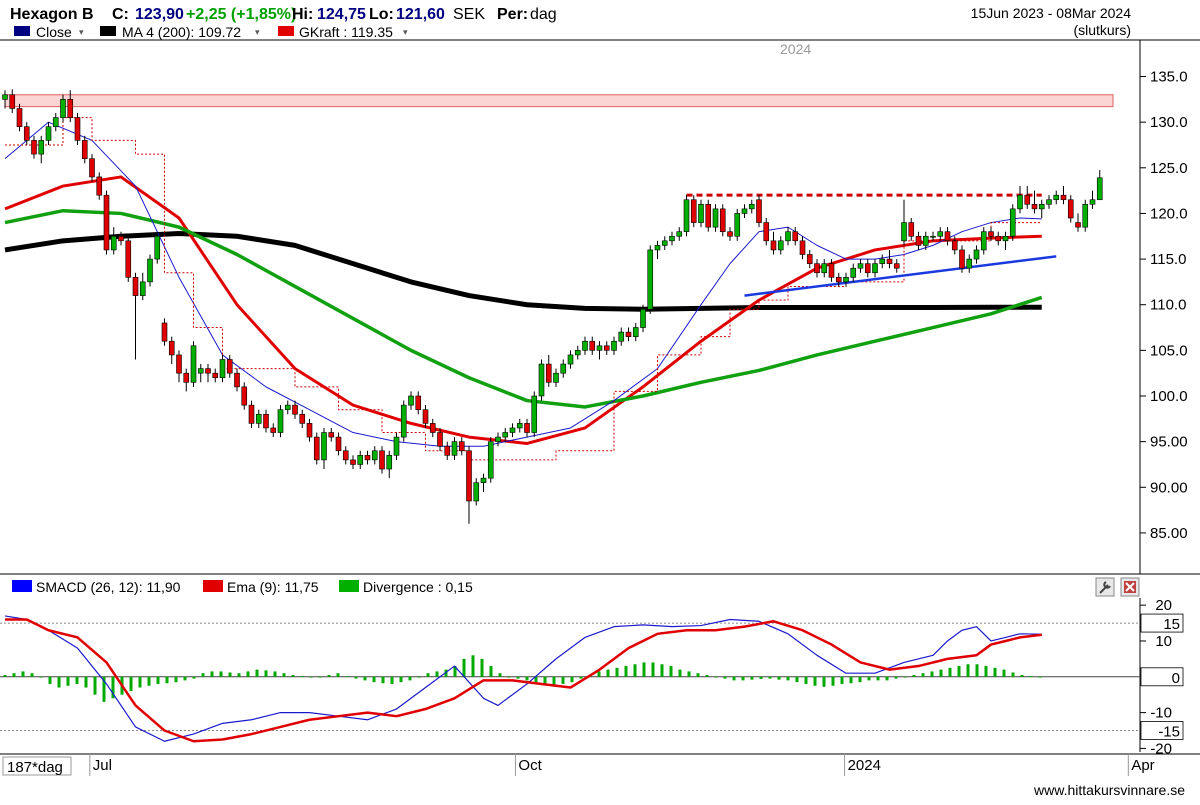 The height and width of the screenshot is (805, 1200). Describe the element at coordinates (1051, 13) in the screenshot. I see `date-range: 15Jun 2023 - 08Mar 2024` at that location.